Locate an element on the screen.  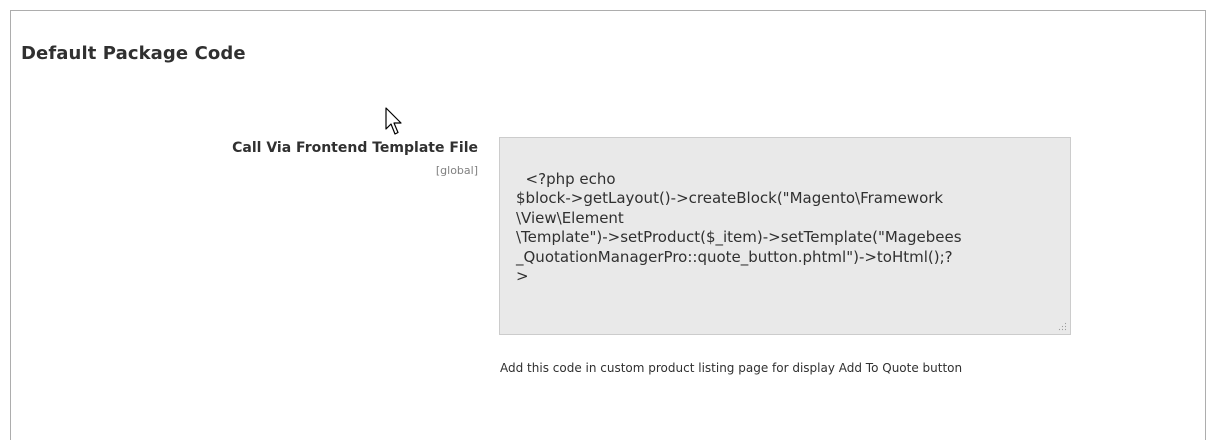
scope-label: [global] is located at coordinates (456, 170).